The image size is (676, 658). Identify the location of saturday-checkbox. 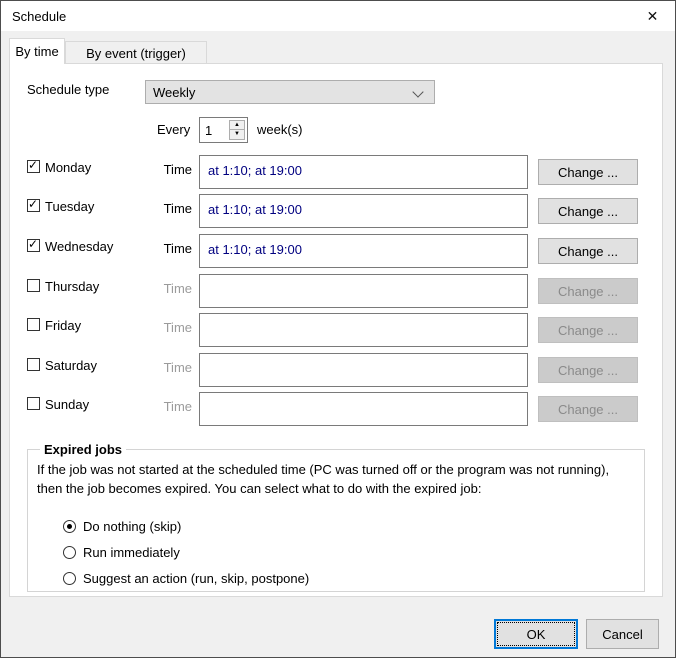
(33, 364).